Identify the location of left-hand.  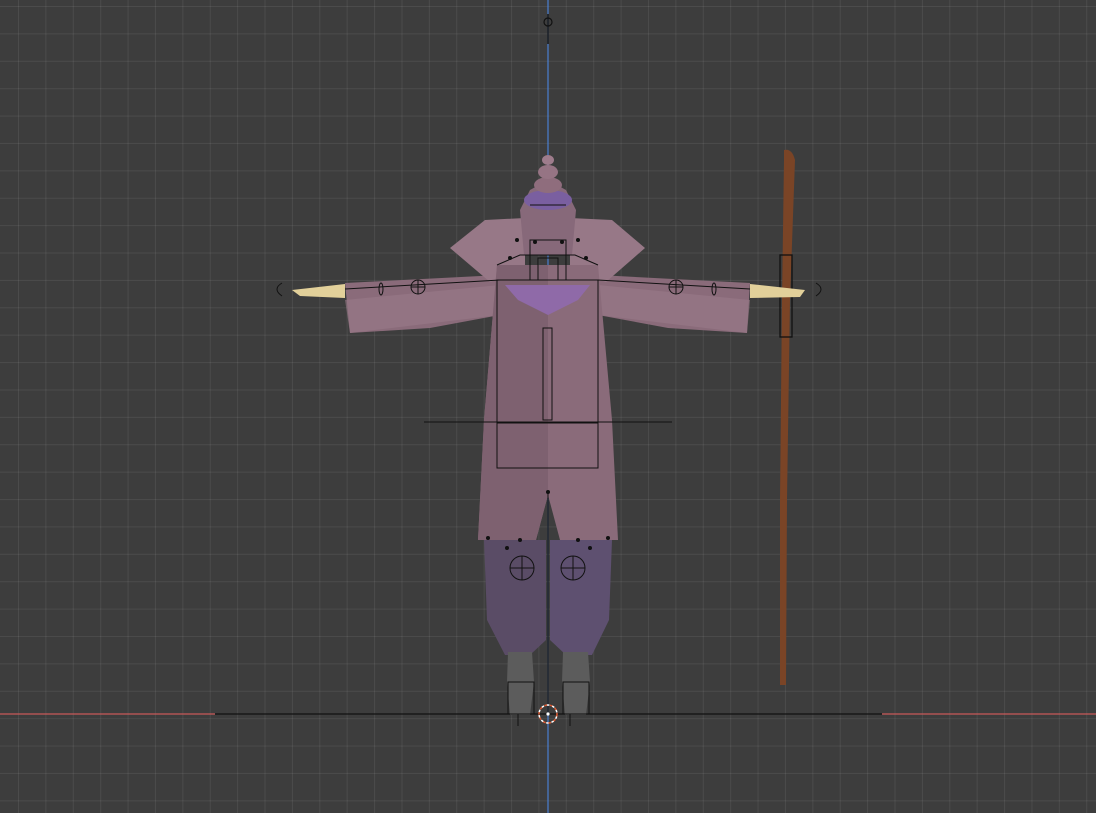
(318, 291).